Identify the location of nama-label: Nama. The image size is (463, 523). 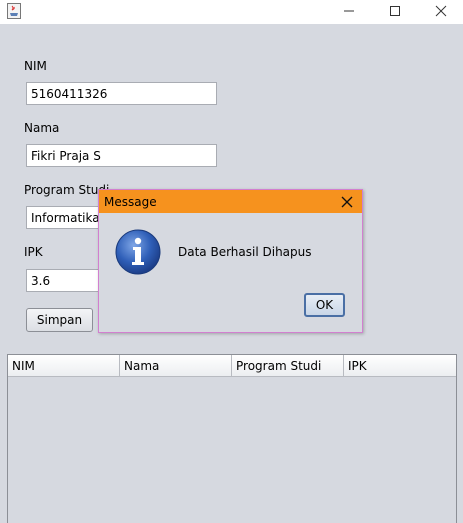
(42, 128).